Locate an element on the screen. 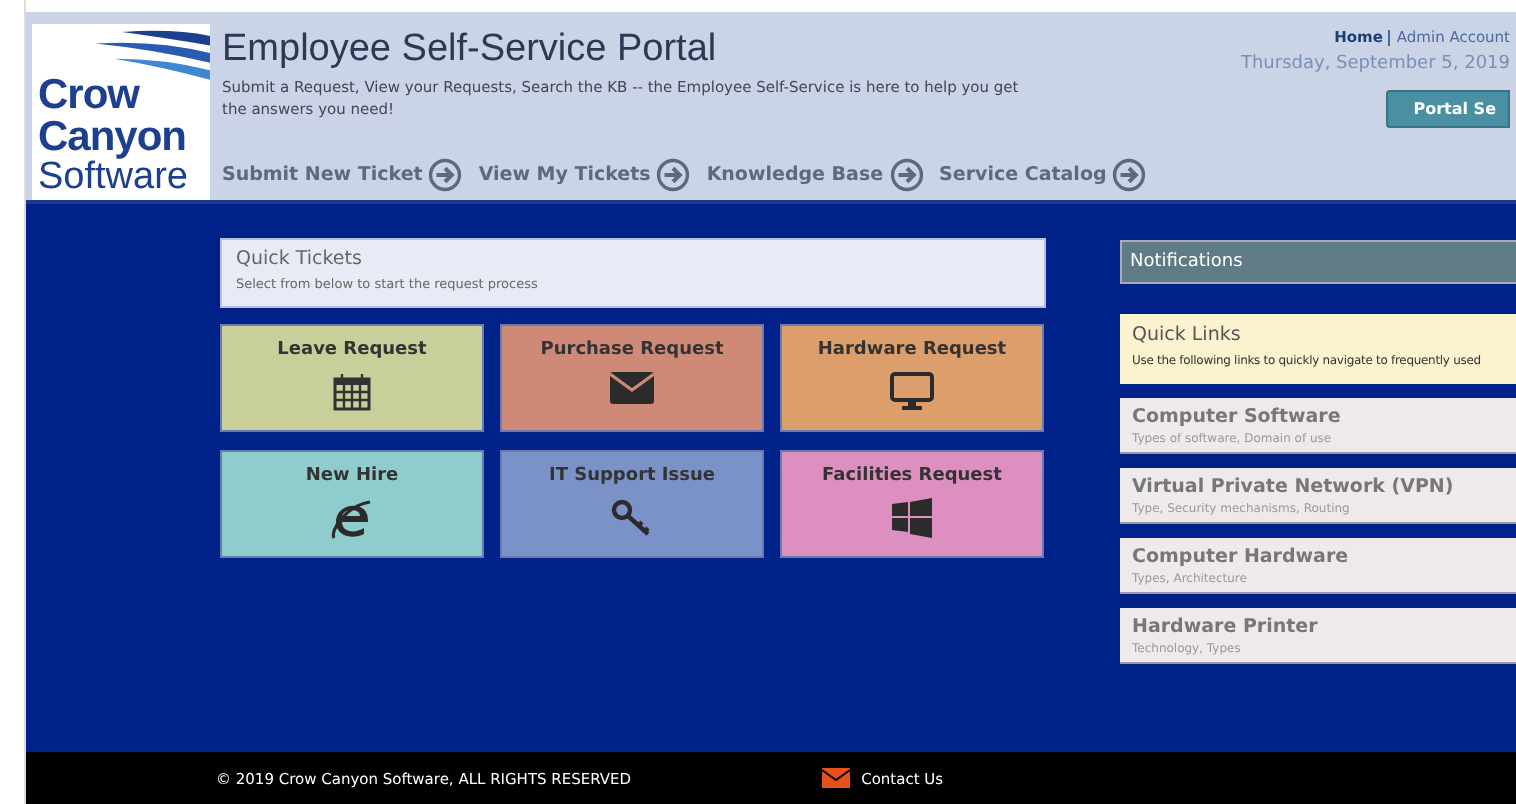 The image size is (1516, 804). date-text: Thursday, September 5, 2019 is located at coordinates (1375, 64).